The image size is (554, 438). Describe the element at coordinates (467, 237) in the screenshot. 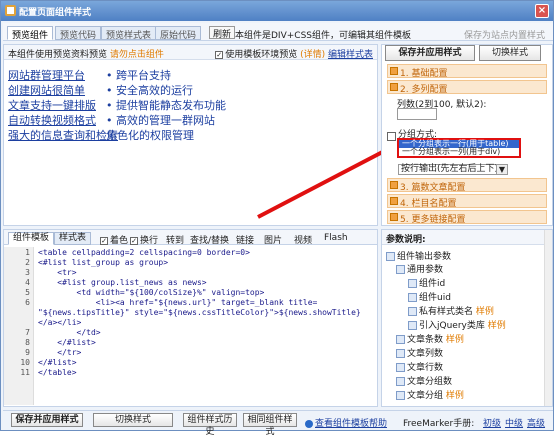

I see `params-header: 参数说明:` at that location.